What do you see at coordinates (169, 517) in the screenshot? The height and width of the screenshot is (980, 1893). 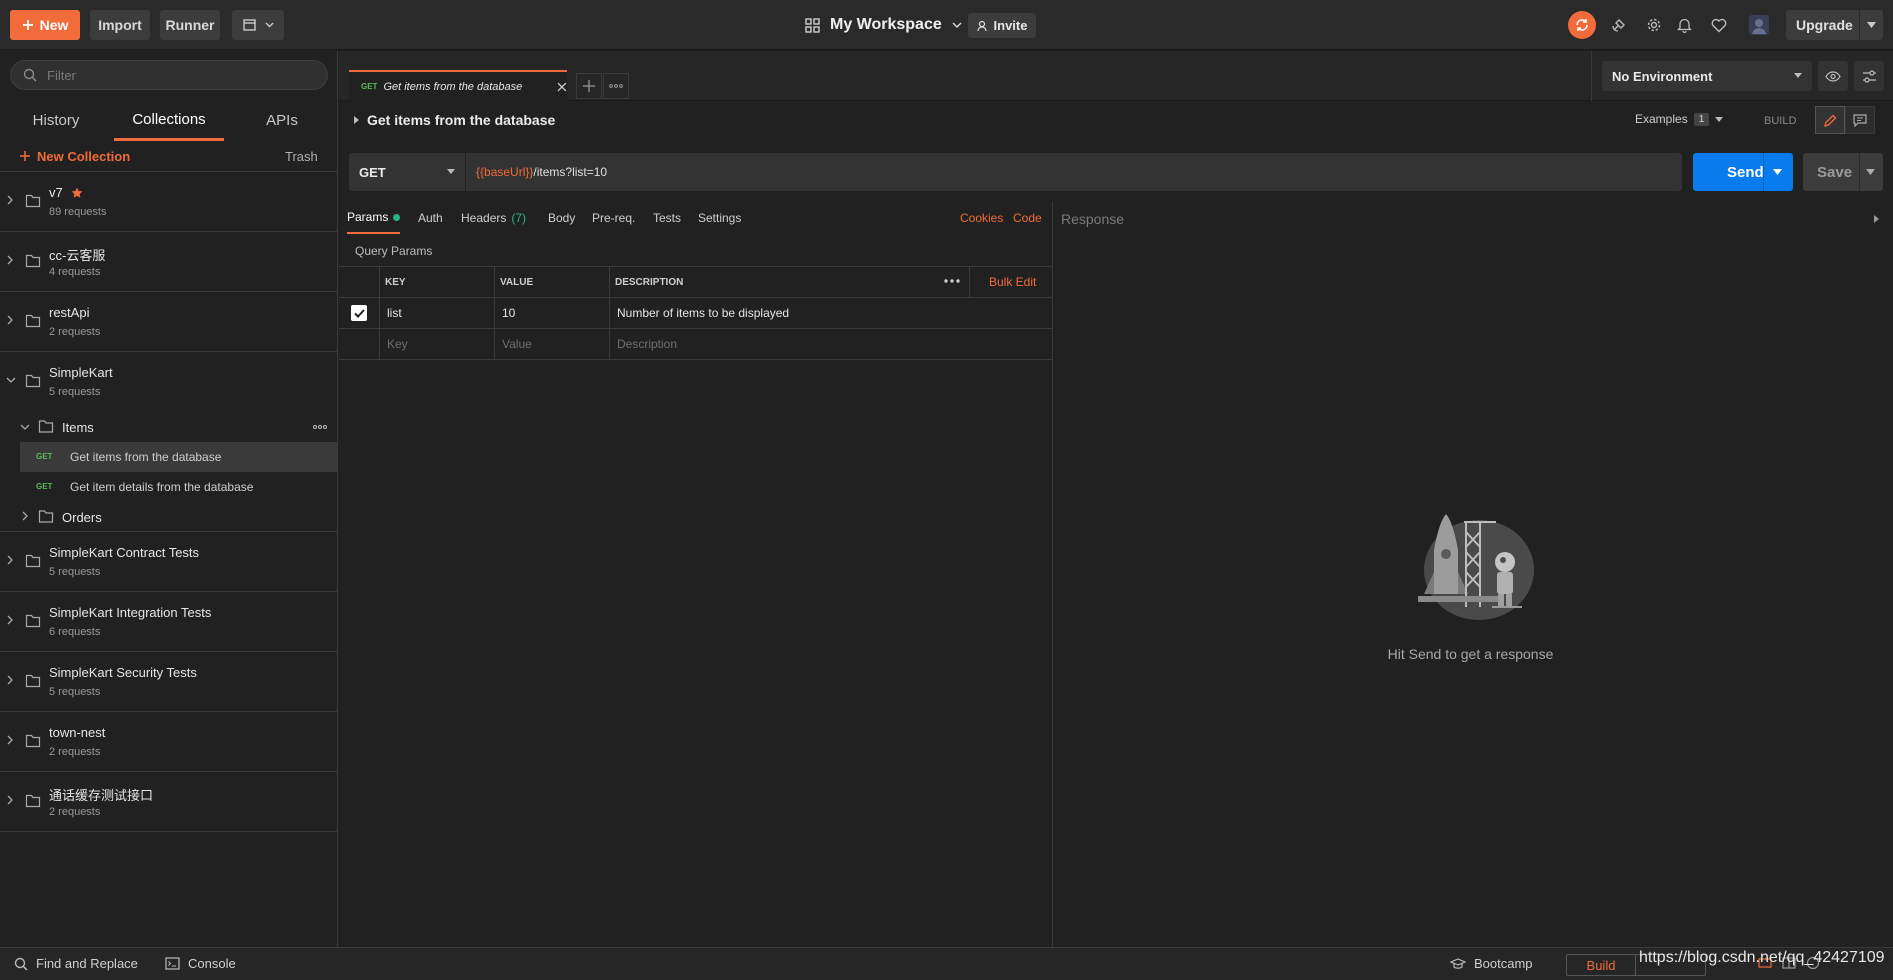 I see `folder-item: Orders` at bounding box center [169, 517].